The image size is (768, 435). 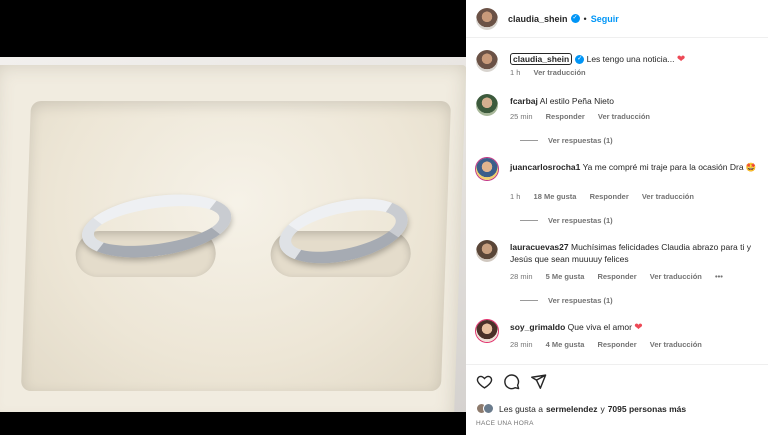 What do you see at coordinates (719, 276) in the screenshot?
I see `more-options-icon: •••` at bounding box center [719, 276].